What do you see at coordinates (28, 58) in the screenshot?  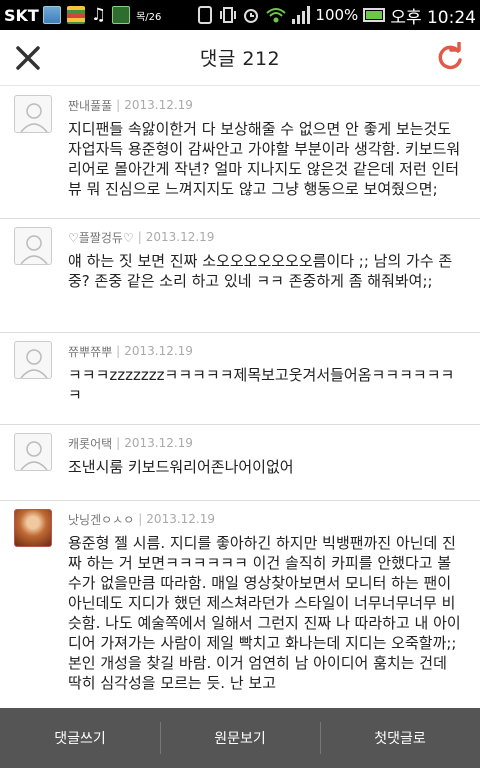 I see `close-icon` at bounding box center [28, 58].